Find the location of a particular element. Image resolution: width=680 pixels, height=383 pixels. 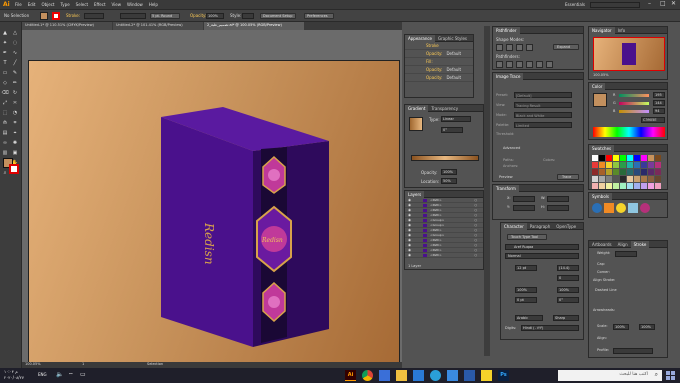

rectangle-tool-icon: ▭ is located at coordinates (5, 73).